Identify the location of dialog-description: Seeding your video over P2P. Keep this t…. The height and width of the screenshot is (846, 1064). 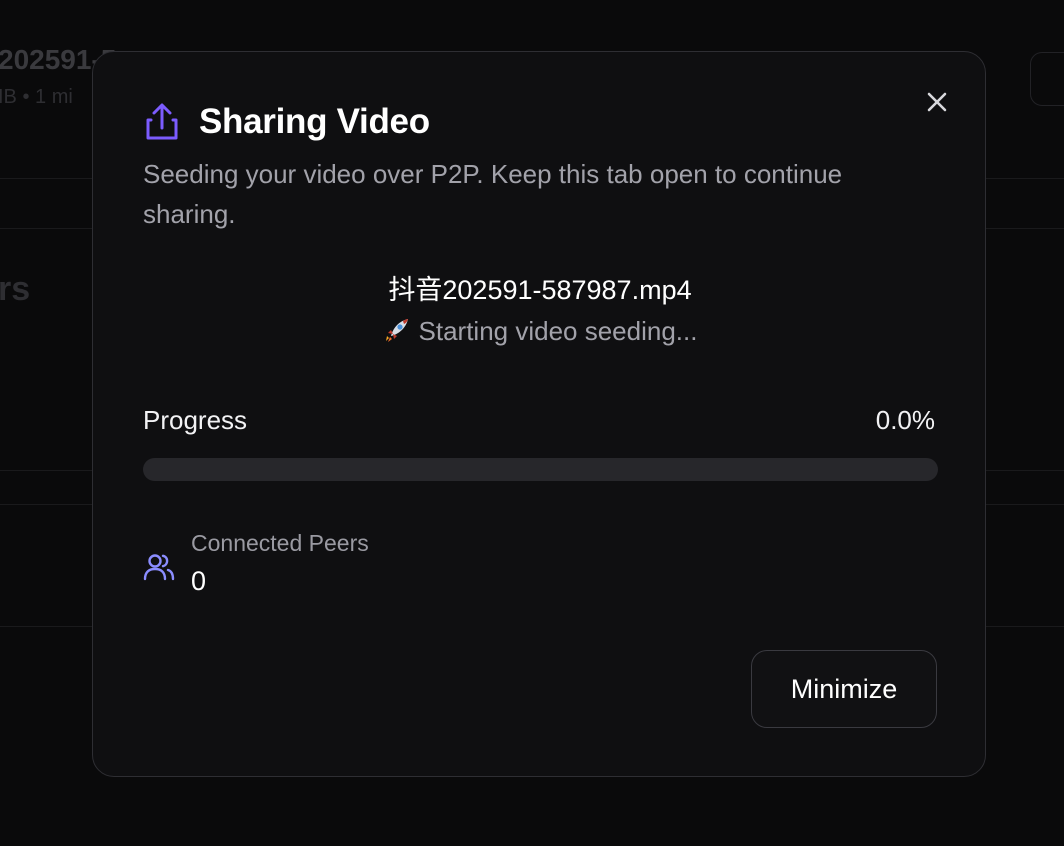
(493, 194).